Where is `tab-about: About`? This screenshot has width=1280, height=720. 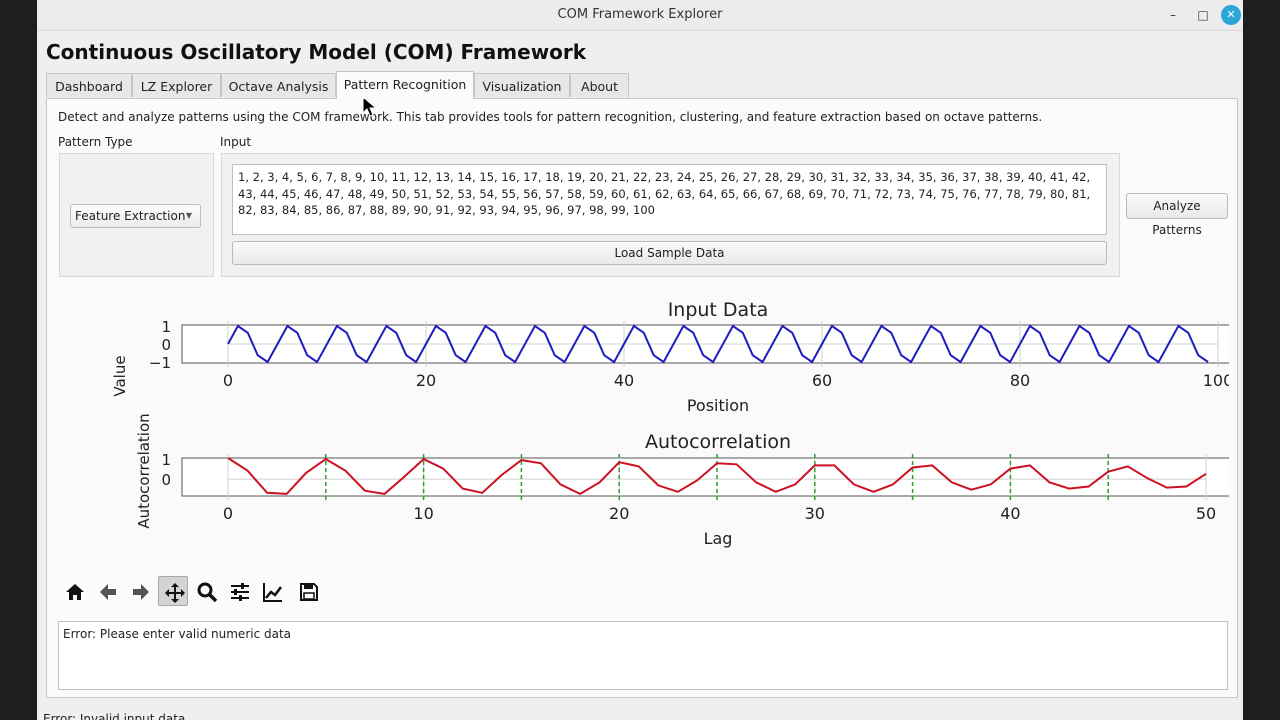 tab-about: About is located at coordinates (599, 85).